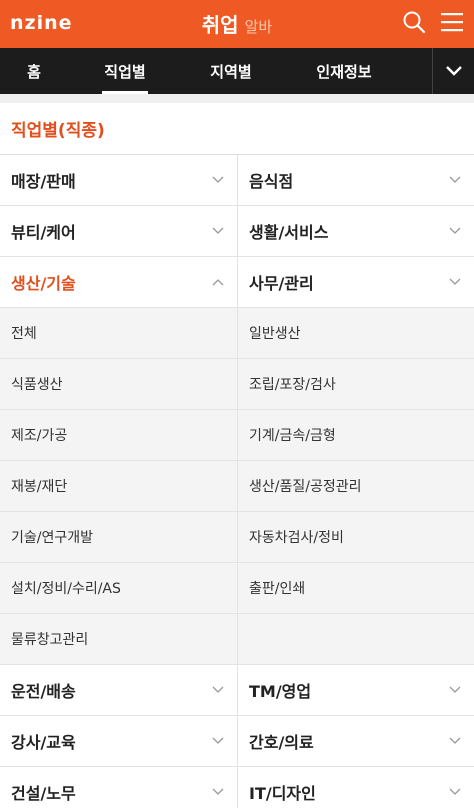 This screenshot has height=808, width=474. Describe the element at coordinates (355, 588) in the screenshot. I see `subcategory-item: 출판/인쇄` at that location.